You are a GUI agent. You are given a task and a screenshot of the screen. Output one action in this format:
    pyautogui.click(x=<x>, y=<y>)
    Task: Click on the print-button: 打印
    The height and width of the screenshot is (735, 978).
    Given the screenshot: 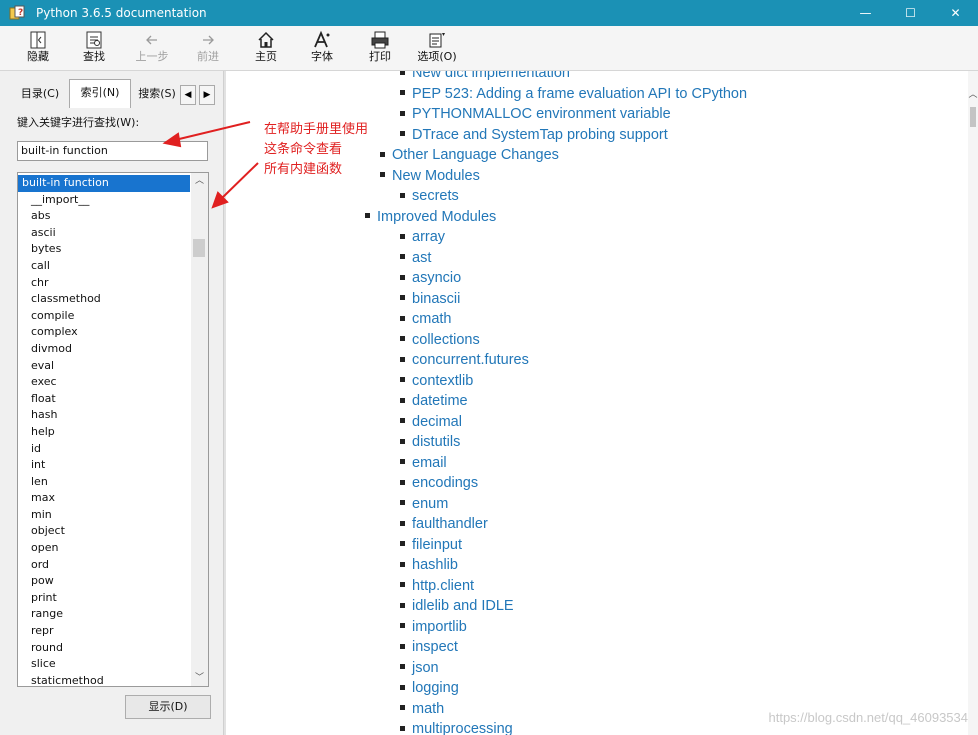 What is the action you would take?
    pyautogui.click(x=380, y=48)
    